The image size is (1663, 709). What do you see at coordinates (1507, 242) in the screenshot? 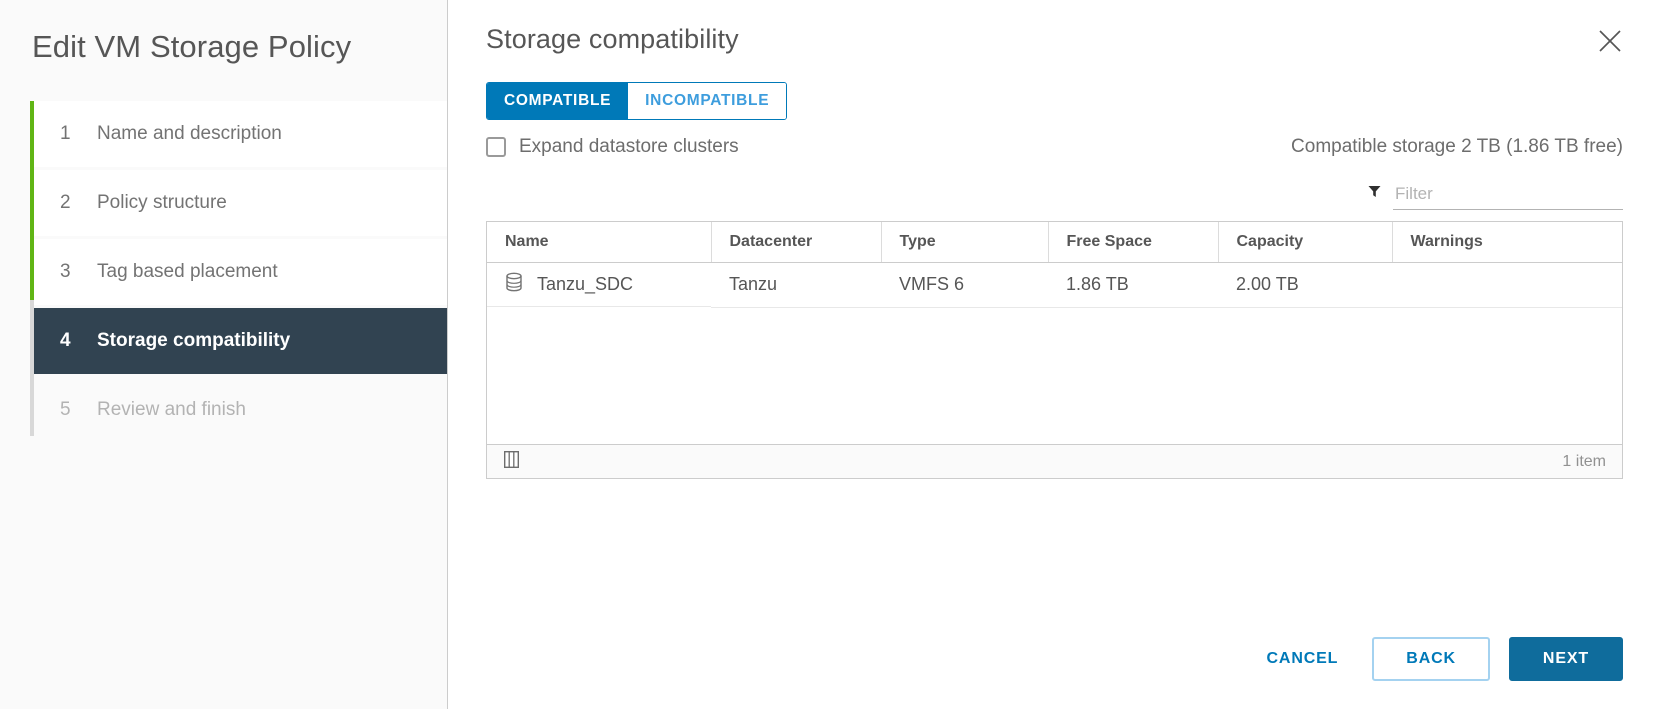
I see `column-header-warnings: Warnings` at bounding box center [1507, 242].